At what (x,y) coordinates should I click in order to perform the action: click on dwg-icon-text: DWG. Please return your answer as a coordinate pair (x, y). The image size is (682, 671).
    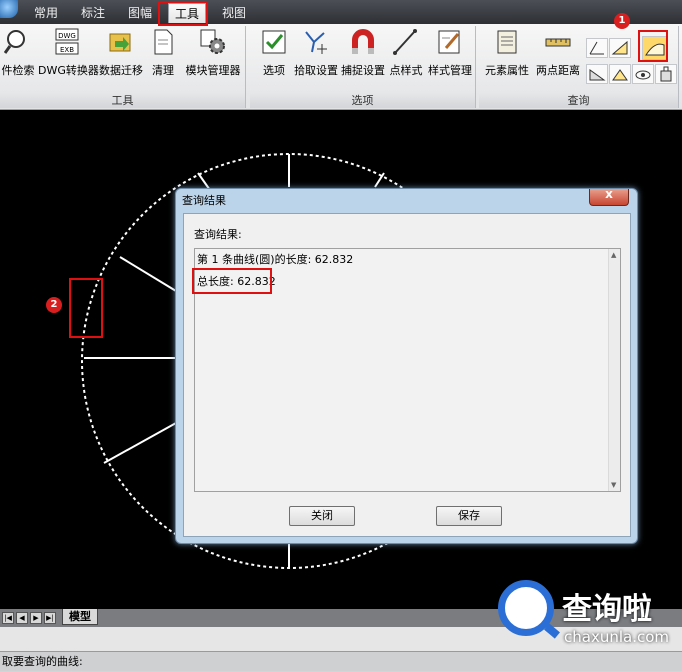
    Looking at the image, I should click on (67, 36).